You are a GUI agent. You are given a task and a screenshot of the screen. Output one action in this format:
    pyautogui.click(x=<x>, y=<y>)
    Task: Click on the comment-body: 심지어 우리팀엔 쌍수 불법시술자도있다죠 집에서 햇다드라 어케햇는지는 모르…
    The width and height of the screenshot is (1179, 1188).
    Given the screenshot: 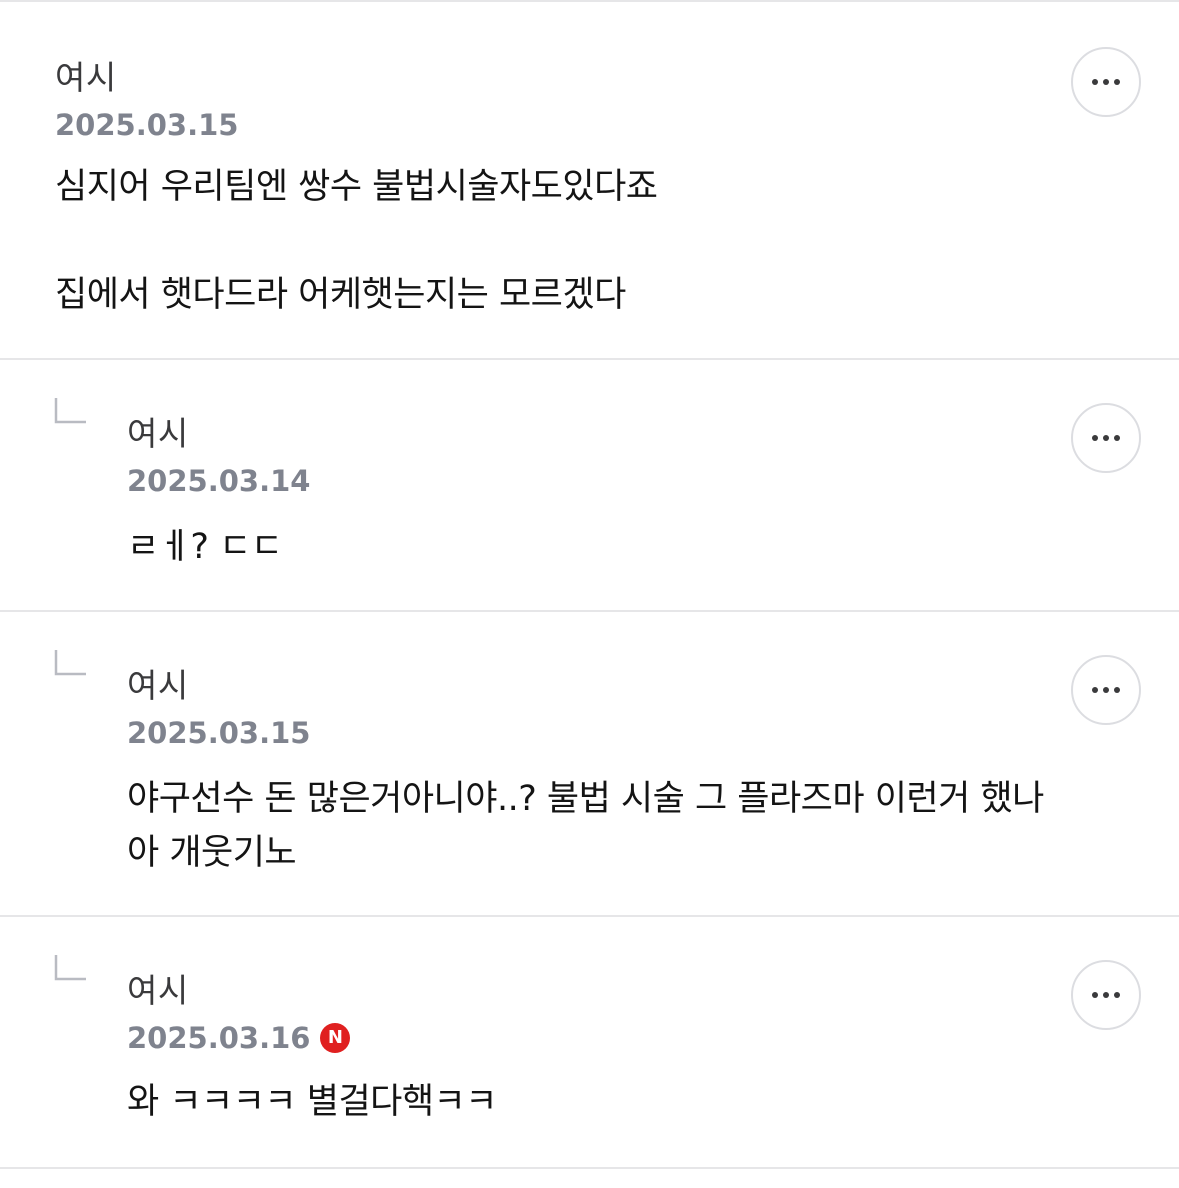 What is the action you would take?
    pyautogui.click(x=356, y=241)
    